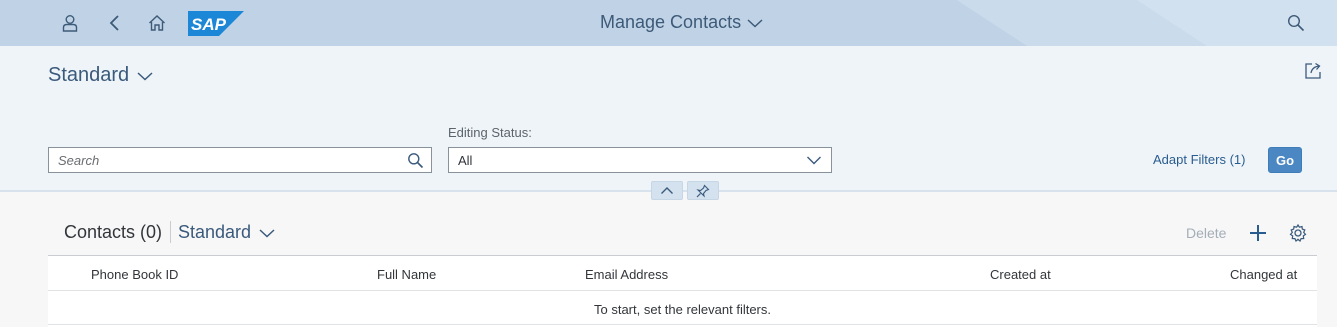 The height and width of the screenshot is (327, 1337). I want to click on table-variant-selector: Standard, so click(226, 232).